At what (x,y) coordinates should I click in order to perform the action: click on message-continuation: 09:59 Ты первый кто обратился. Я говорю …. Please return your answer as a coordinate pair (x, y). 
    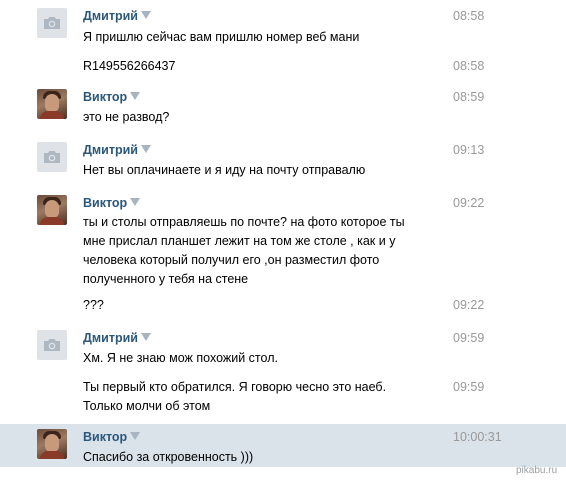
    Looking at the image, I should click on (283, 399).